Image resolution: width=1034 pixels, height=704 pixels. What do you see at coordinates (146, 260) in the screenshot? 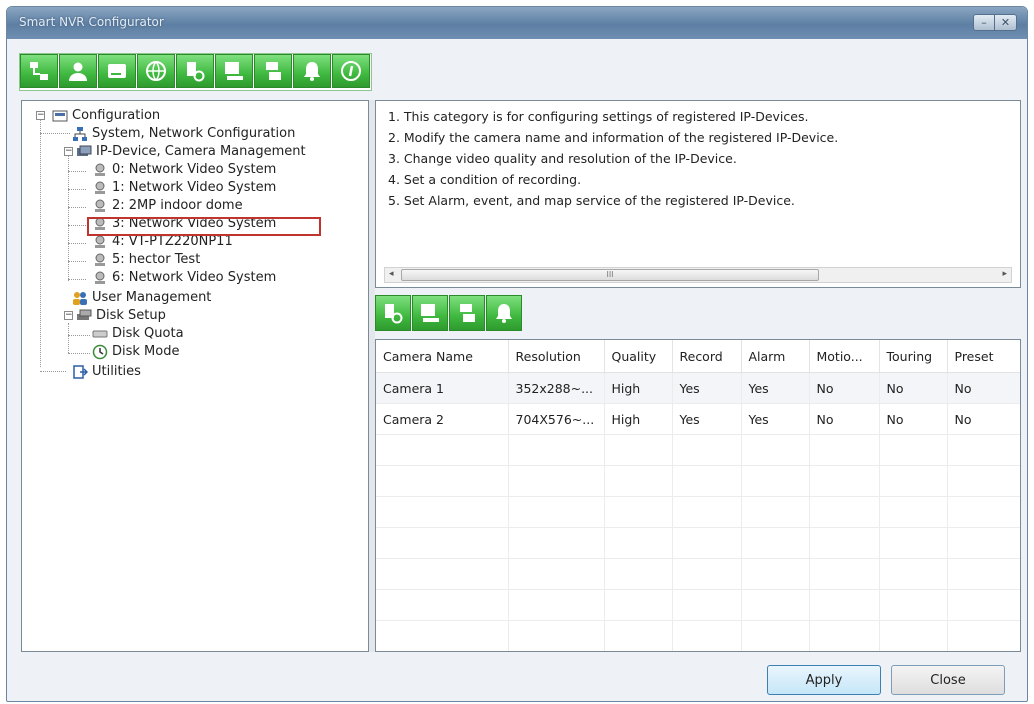
I see `tree-item-device-5: 5: hector Test` at bounding box center [146, 260].